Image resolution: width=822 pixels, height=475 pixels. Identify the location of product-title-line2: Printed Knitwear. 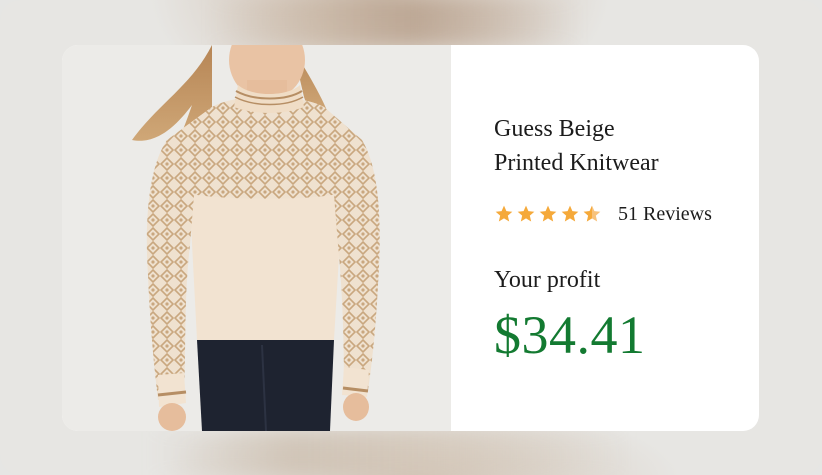
(576, 163).